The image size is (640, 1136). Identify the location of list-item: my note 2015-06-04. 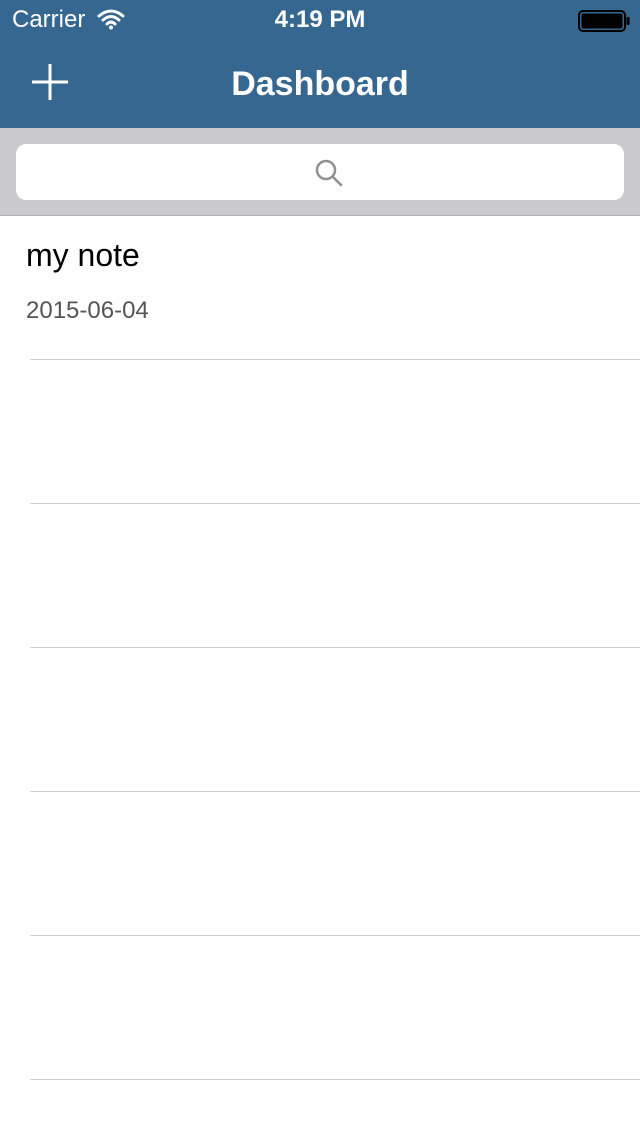
(320, 288).